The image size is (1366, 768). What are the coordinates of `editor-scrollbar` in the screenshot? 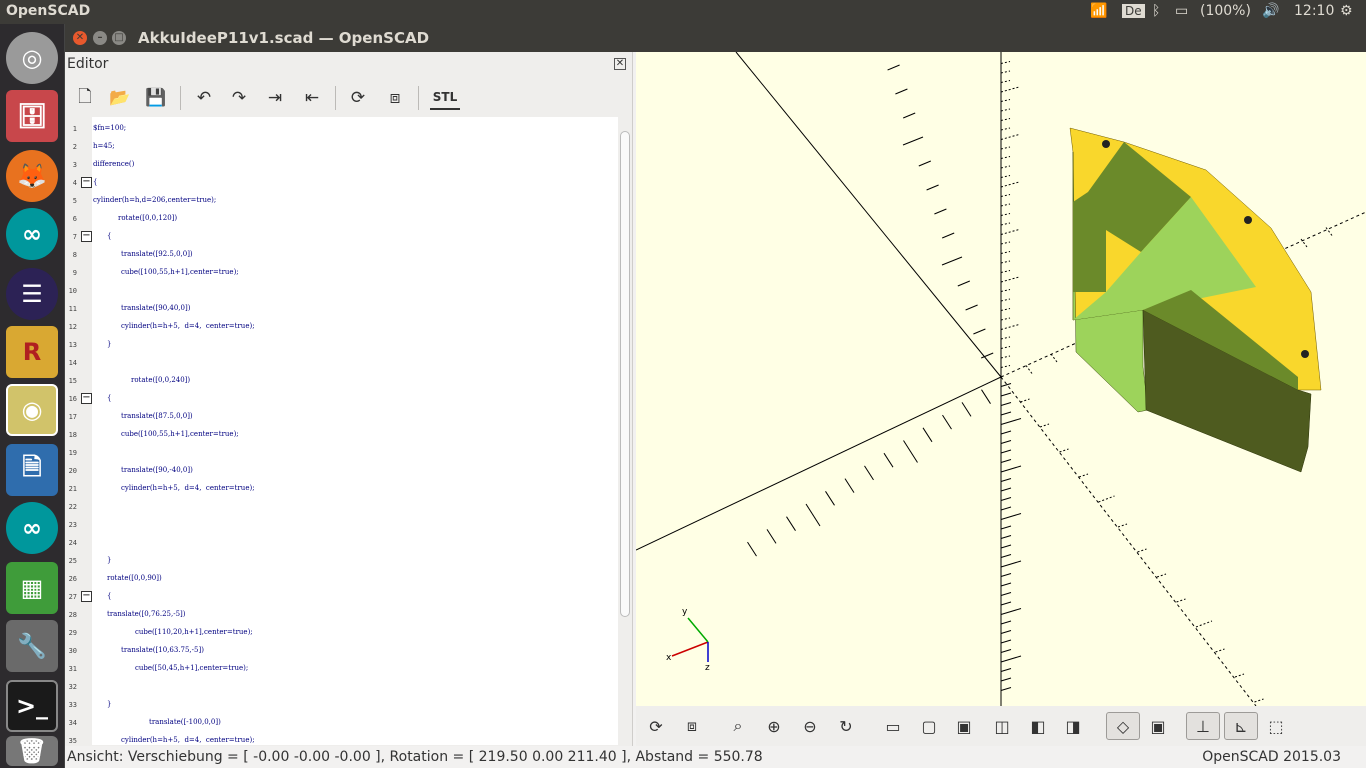 It's located at (625, 431).